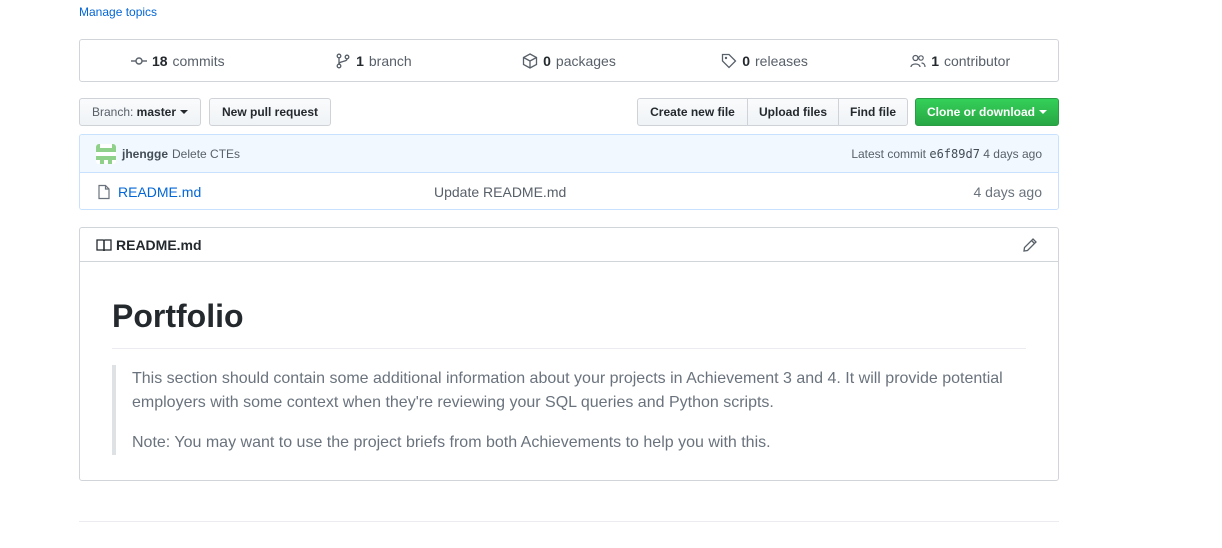 This screenshot has width=1222, height=548. Describe the element at coordinates (954, 154) in the screenshot. I see `commit-sha-link: e6f89d7` at that location.